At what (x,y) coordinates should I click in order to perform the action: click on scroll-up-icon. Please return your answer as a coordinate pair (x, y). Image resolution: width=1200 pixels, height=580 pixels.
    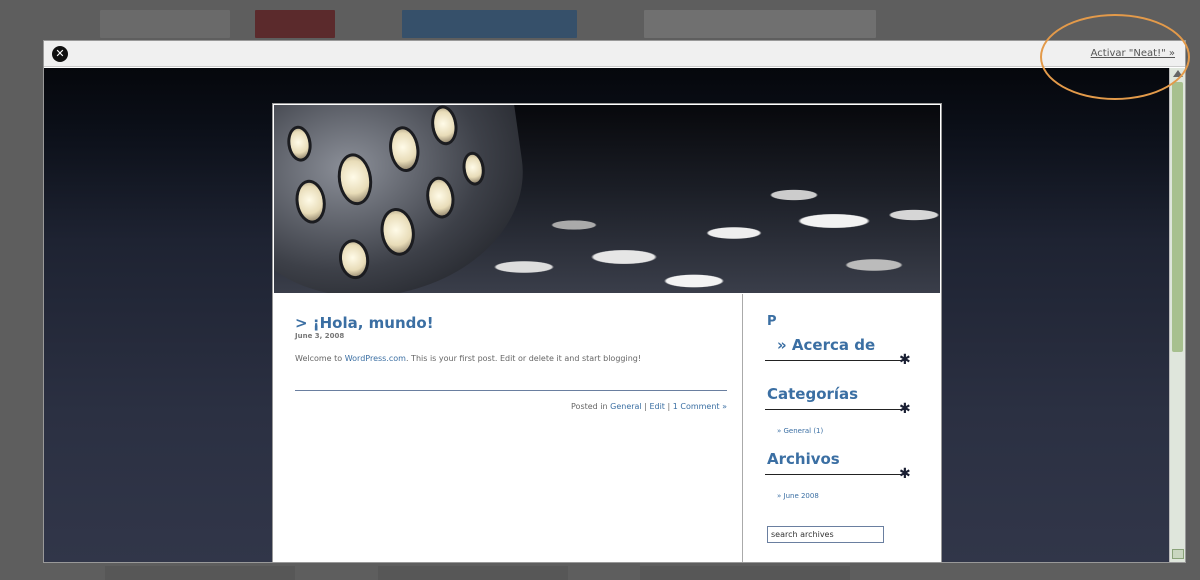
    Looking at the image, I should click on (1178, 73).